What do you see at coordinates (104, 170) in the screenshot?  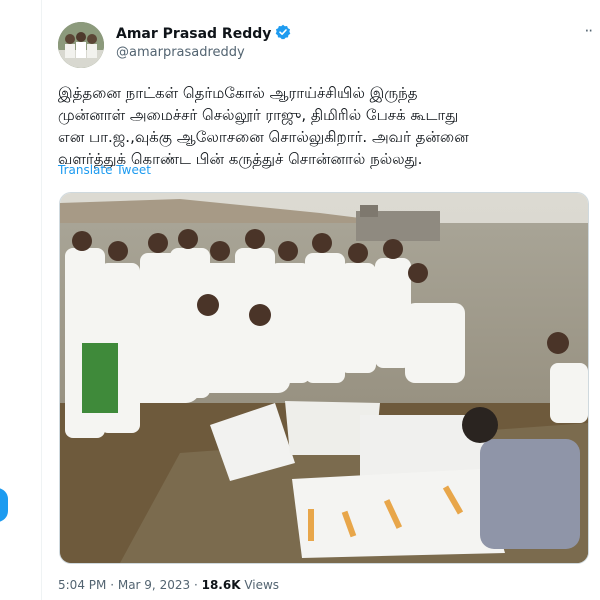 I see `translate-tweet-link: Translate Tweet` at bounding box center [104, 170].